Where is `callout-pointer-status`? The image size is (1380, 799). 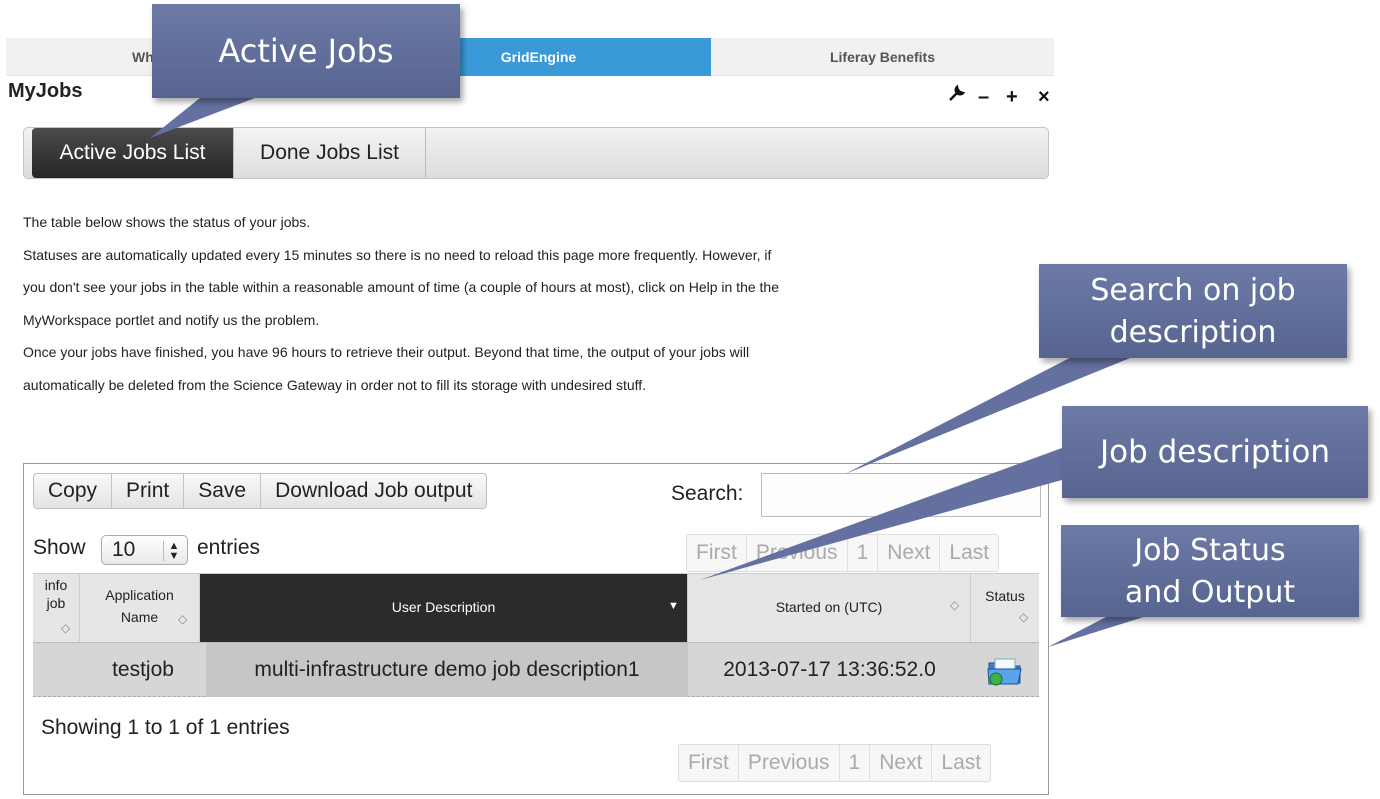
callout-pointer-status is located at coordinates (1099, 631).